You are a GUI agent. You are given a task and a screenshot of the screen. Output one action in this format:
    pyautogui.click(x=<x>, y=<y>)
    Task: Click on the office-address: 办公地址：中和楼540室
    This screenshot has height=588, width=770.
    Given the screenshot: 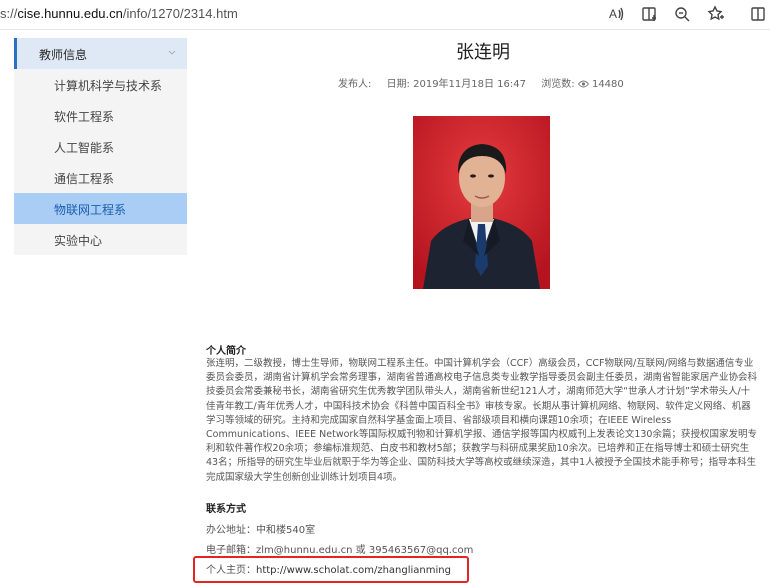 What is the action you would take?
    pyautogui.click(x=261, y=530)
    